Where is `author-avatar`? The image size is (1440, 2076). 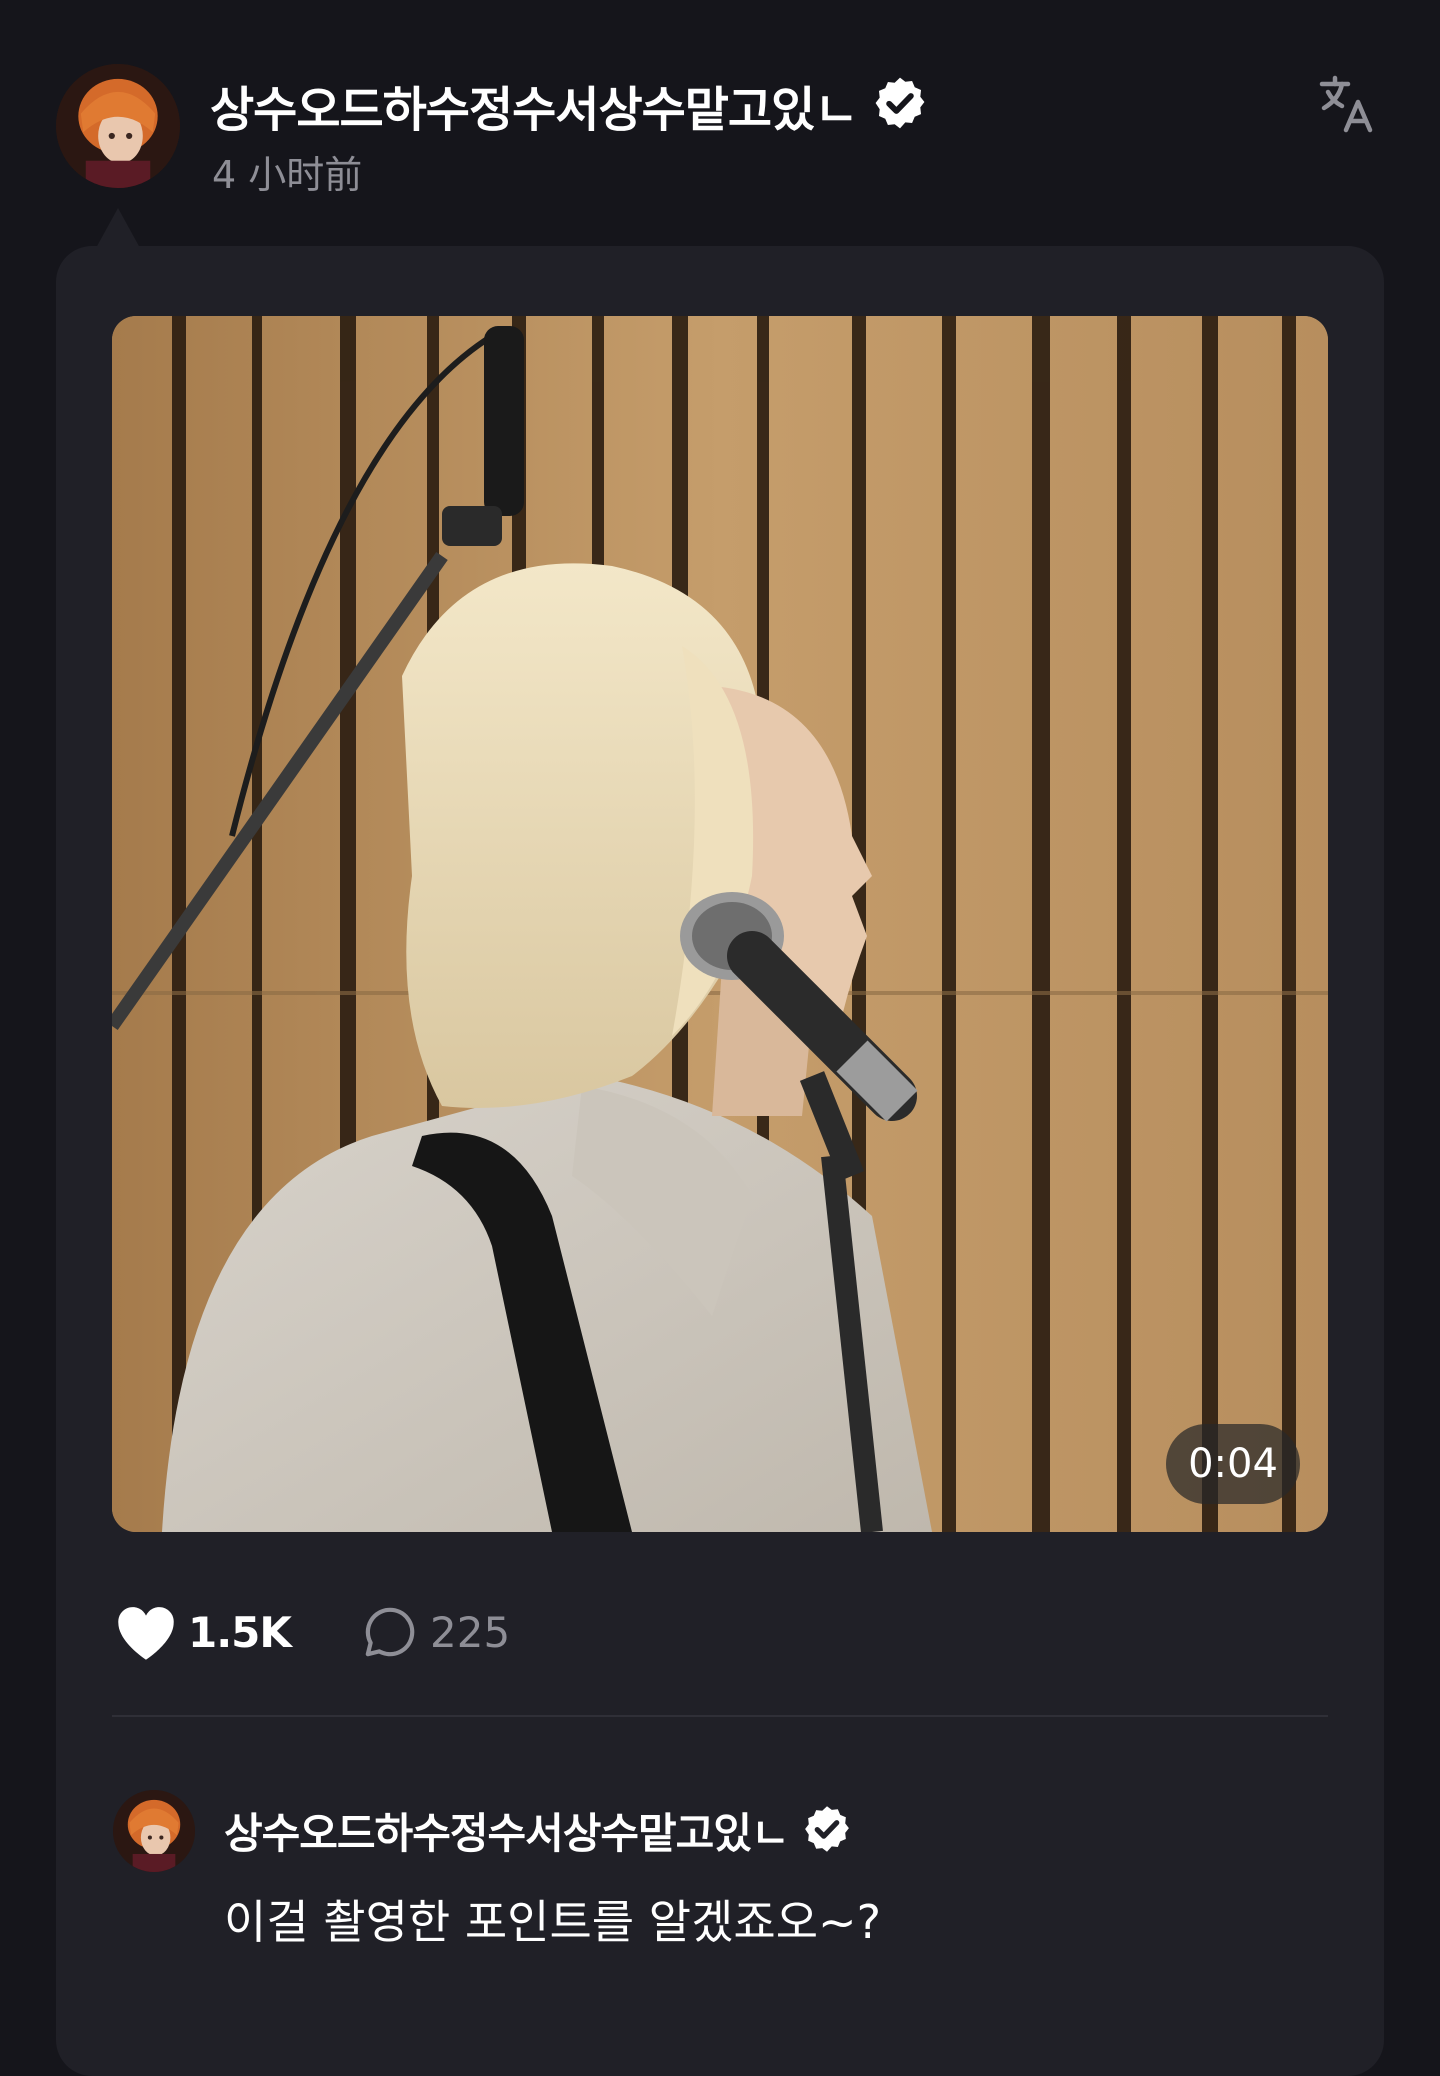 author-avatar is located at coordinates (118, 126).